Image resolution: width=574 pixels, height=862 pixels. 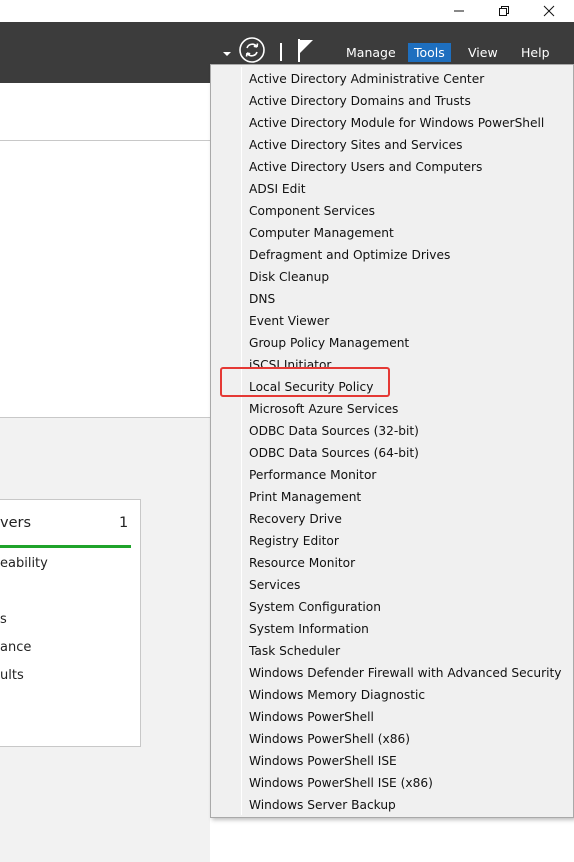 I want to click on menu-item-windows-powershell-ise-x86: Windows PowerShell ISE (x86), so click(x=341, y=783).